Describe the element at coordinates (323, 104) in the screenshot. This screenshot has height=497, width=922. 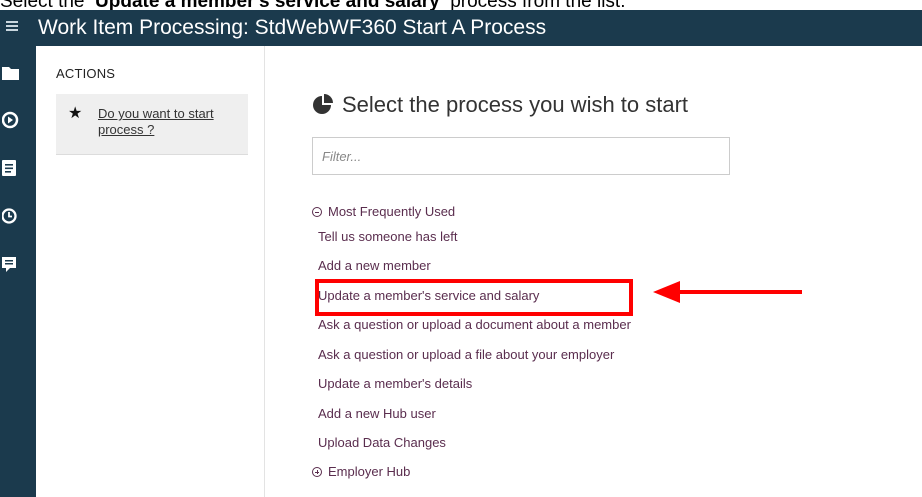
I see `pie-chart-icon` at that location.